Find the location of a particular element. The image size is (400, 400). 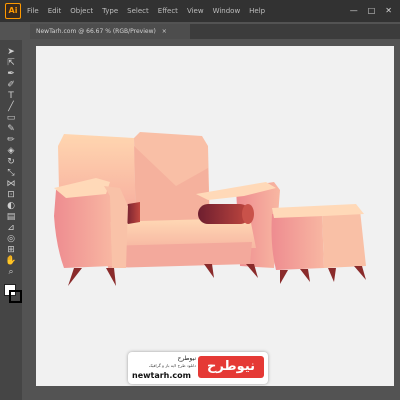

tab-close-icon: × is located at coordinates (164, 31).